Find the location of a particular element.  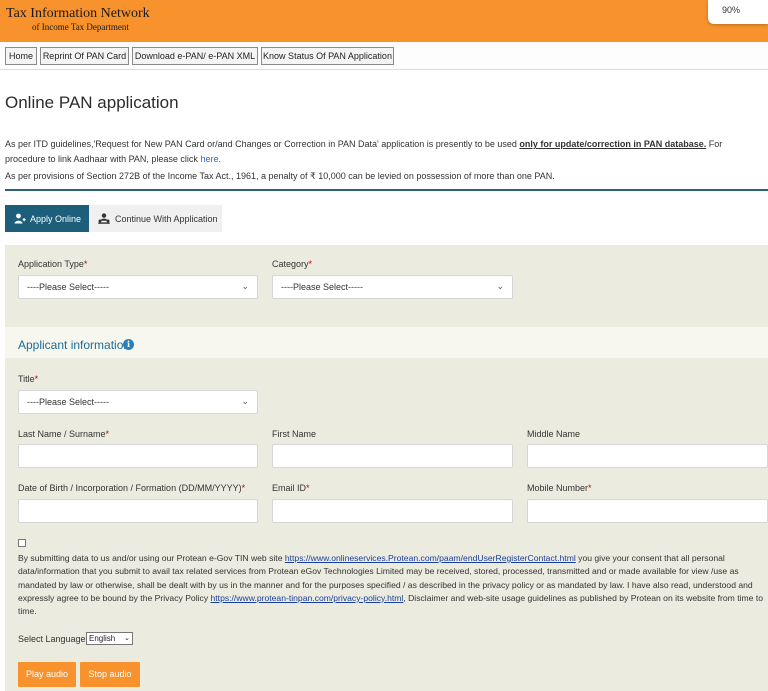

middle-name-label: Middle Name is located at coordinates (554, 434).